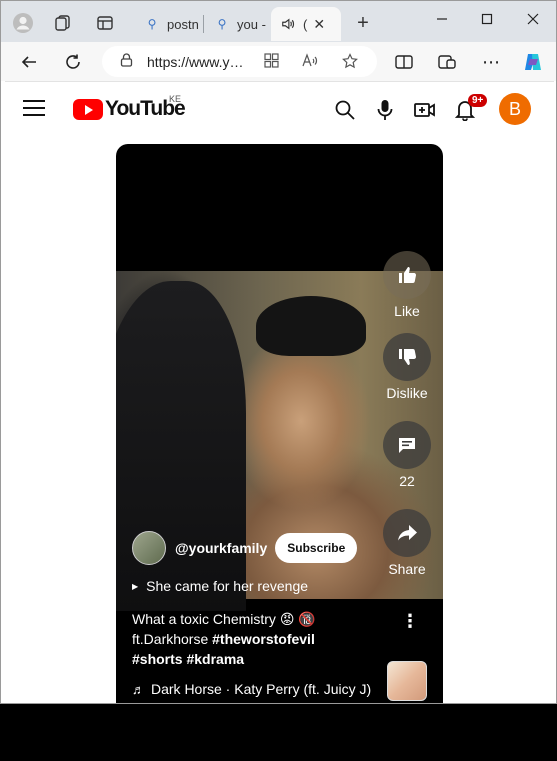  Describe the element at coordinates (288, 24) in the screenshot. I see `speaker-icon` at that location.